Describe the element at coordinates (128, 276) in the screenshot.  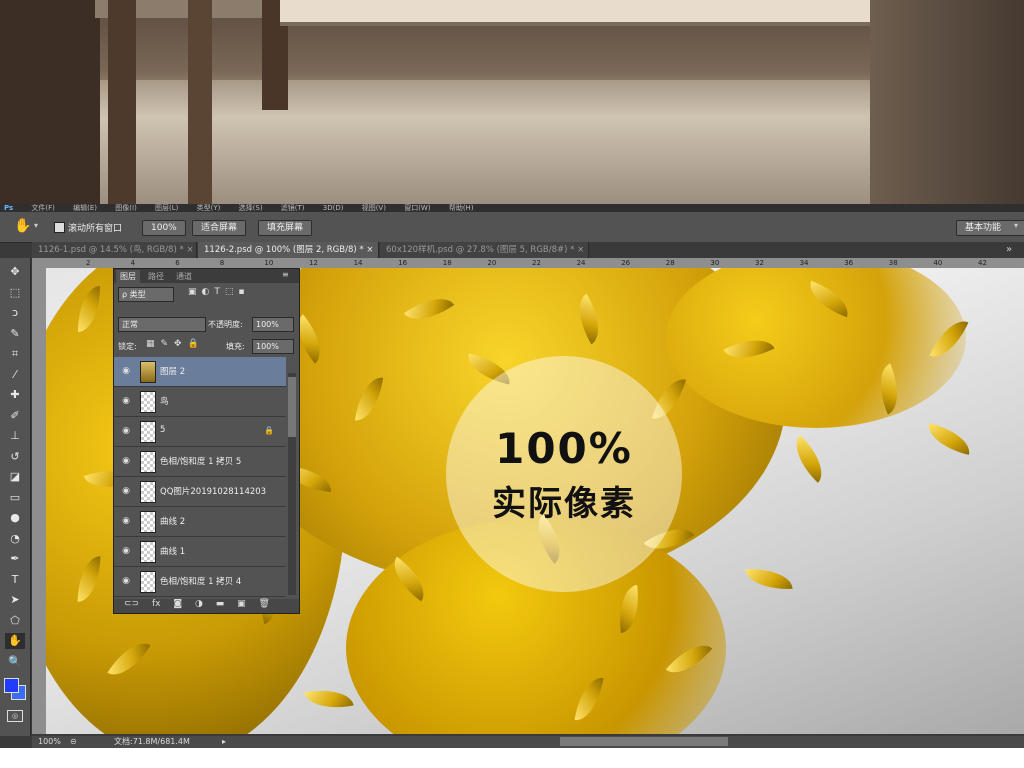
I see `tab-layers: 图层` at that location.